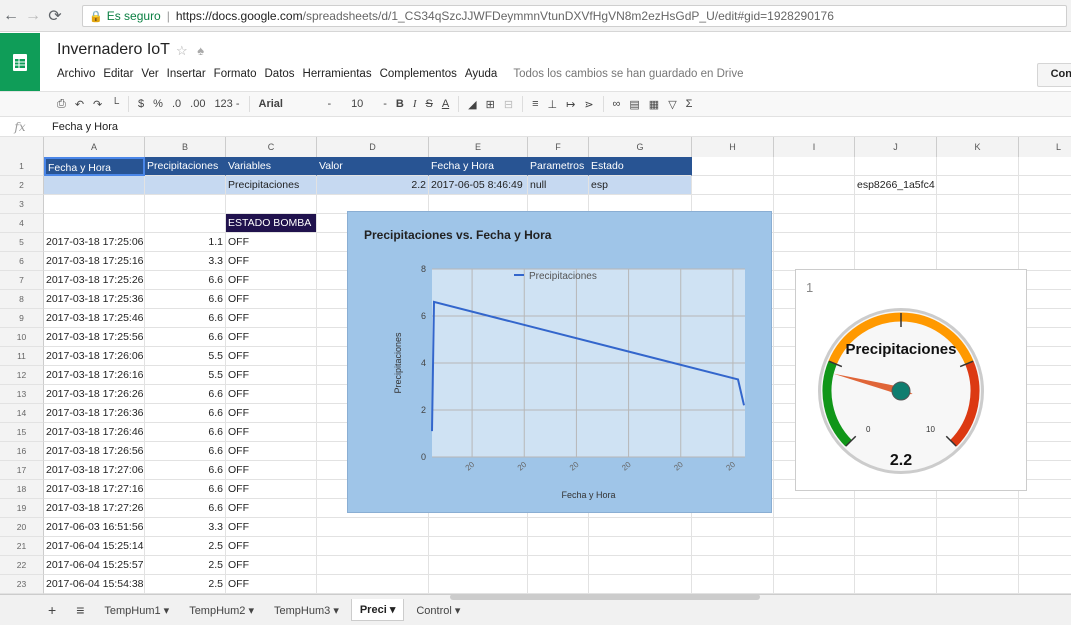 The image size is (1071, 625). Describe the element at coordinates (330, 104) in the screenshot. I see `chevron-down-icon: -` at that location.